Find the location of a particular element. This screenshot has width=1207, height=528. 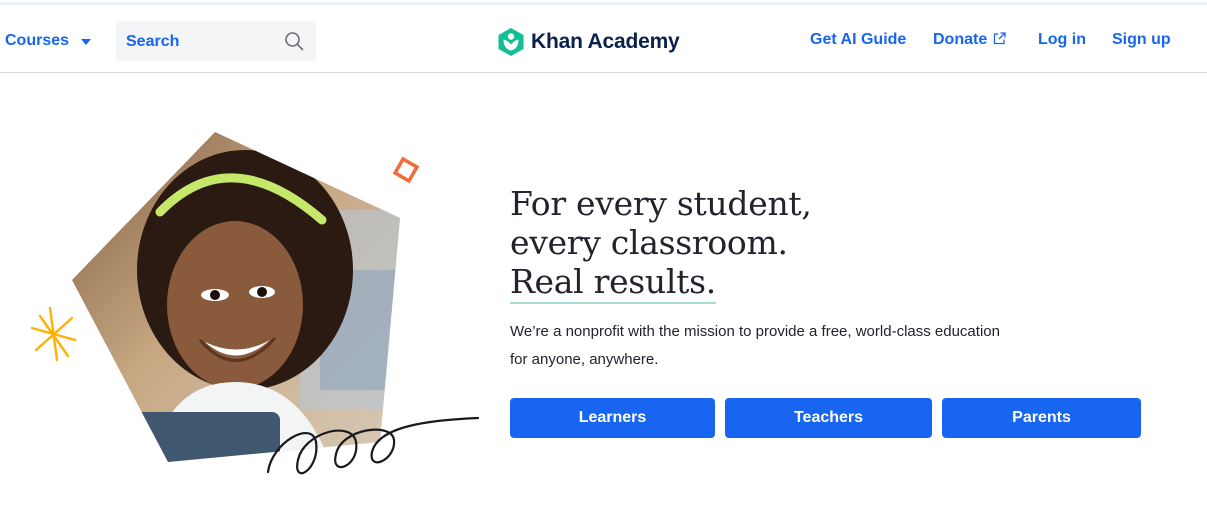

headline-line-1: For every student, is located at coordinates (661, 203).